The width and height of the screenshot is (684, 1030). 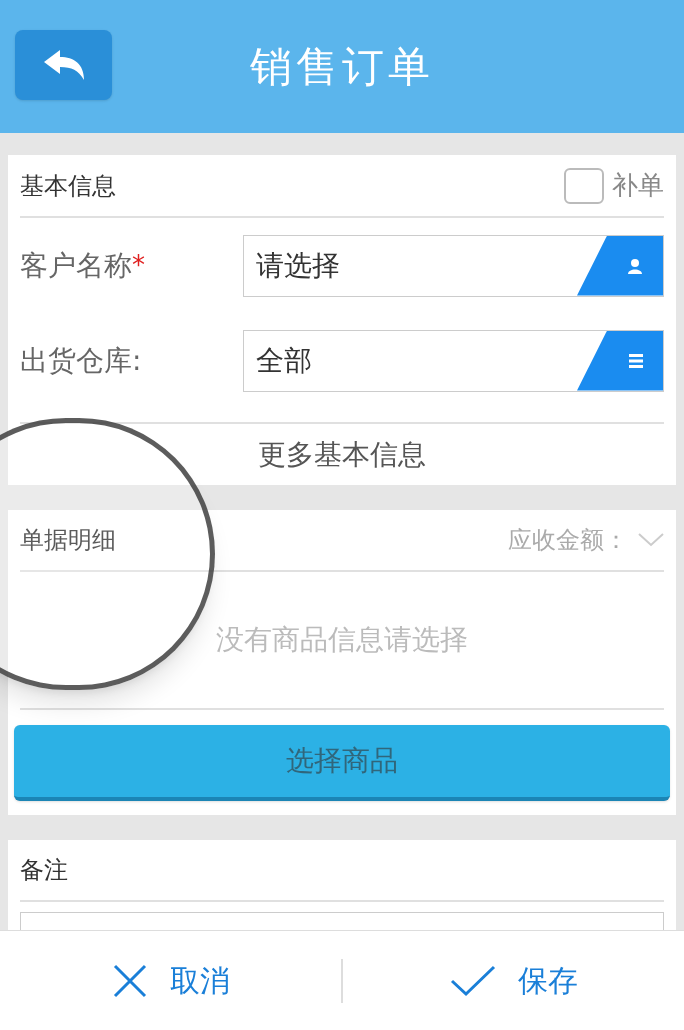 What do you see at coordinates (636, 360) in the screenshot?
I see `list-icon` at bounding box center [636, 360].